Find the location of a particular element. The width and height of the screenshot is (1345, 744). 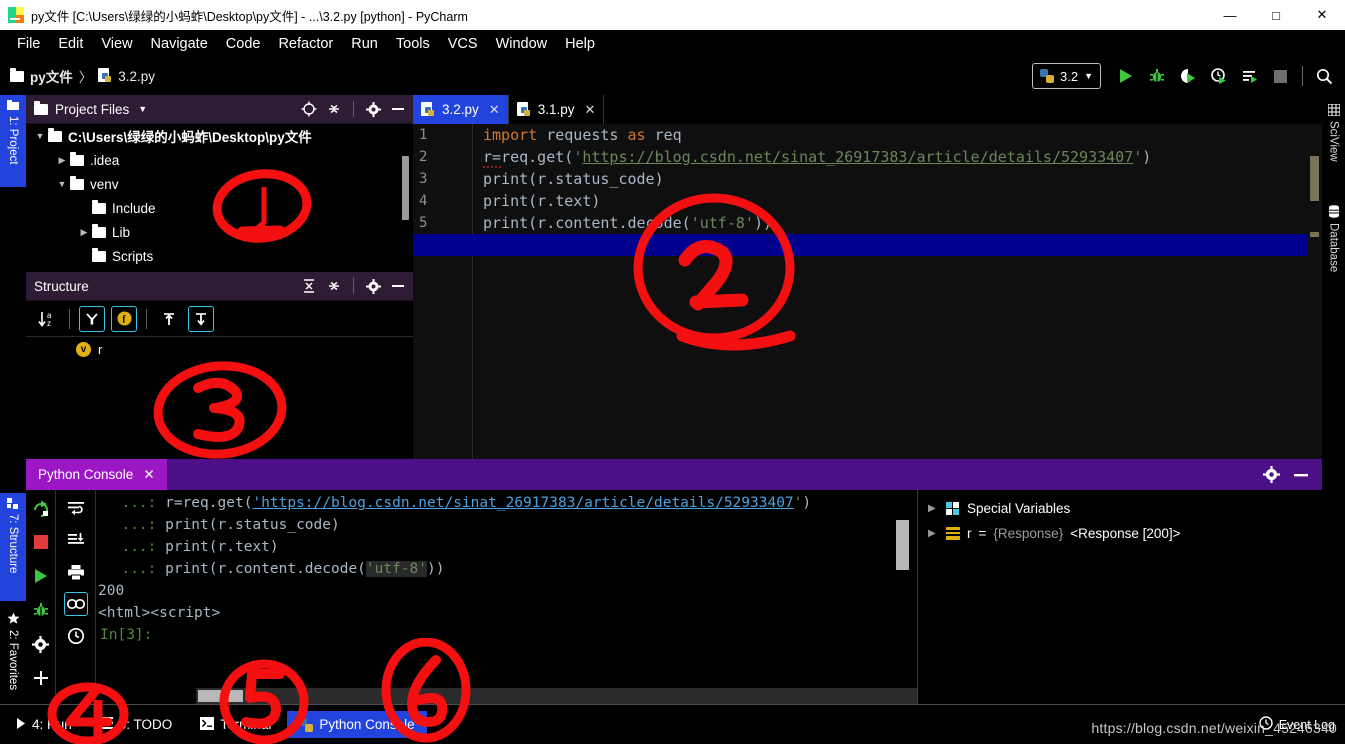

inherited-icon is located at coordinates (92, 318).